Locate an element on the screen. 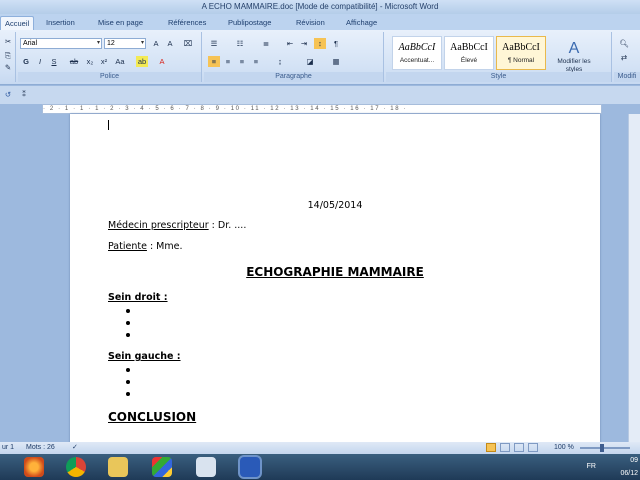  patiente-value: : Mme. is located at coordinates (164, 246).